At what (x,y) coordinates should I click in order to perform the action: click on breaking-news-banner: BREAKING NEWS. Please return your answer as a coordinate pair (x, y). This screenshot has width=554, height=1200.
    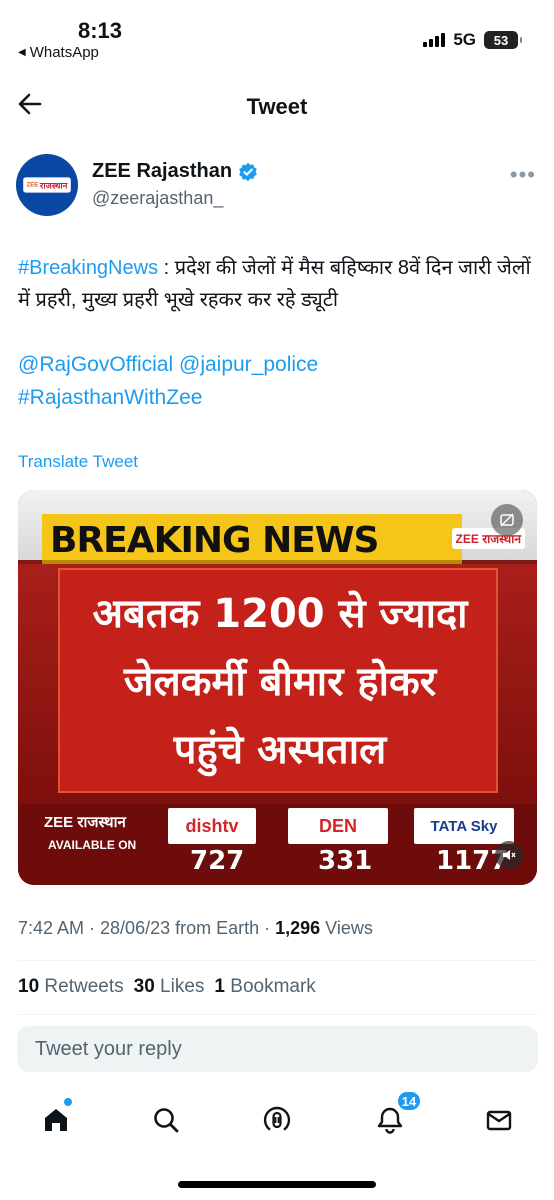
    Looking at the image, I should click on (252, 539).